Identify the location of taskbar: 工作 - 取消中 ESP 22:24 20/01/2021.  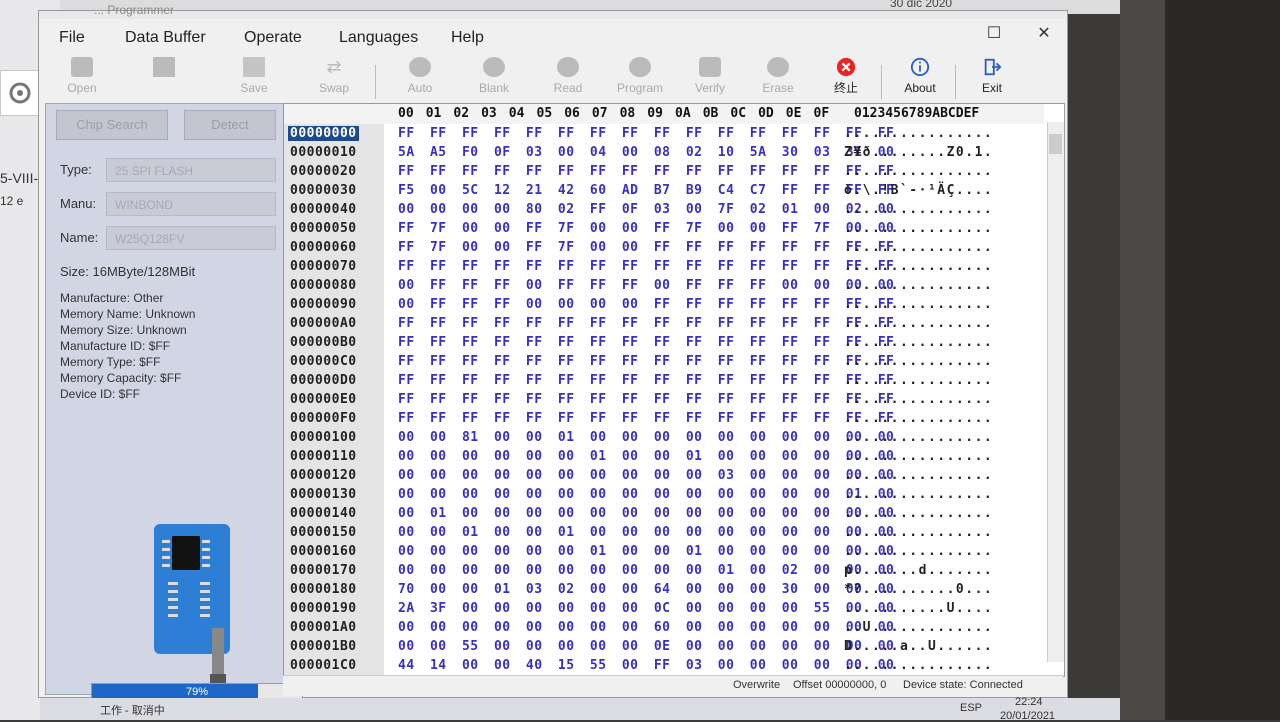
(580, 709).